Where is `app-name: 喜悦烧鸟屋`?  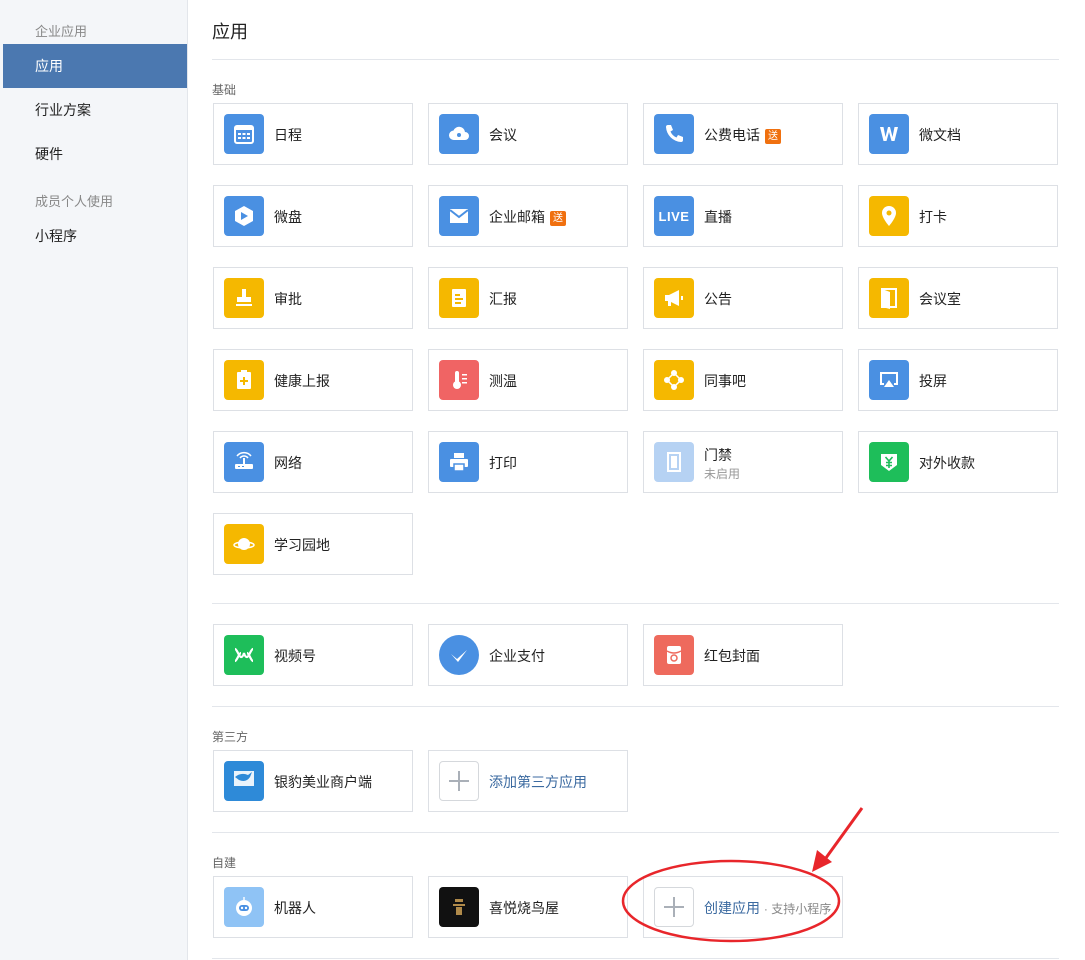
app-name: 喜悦烧鸟屋 is located at coordinates (524, 908).